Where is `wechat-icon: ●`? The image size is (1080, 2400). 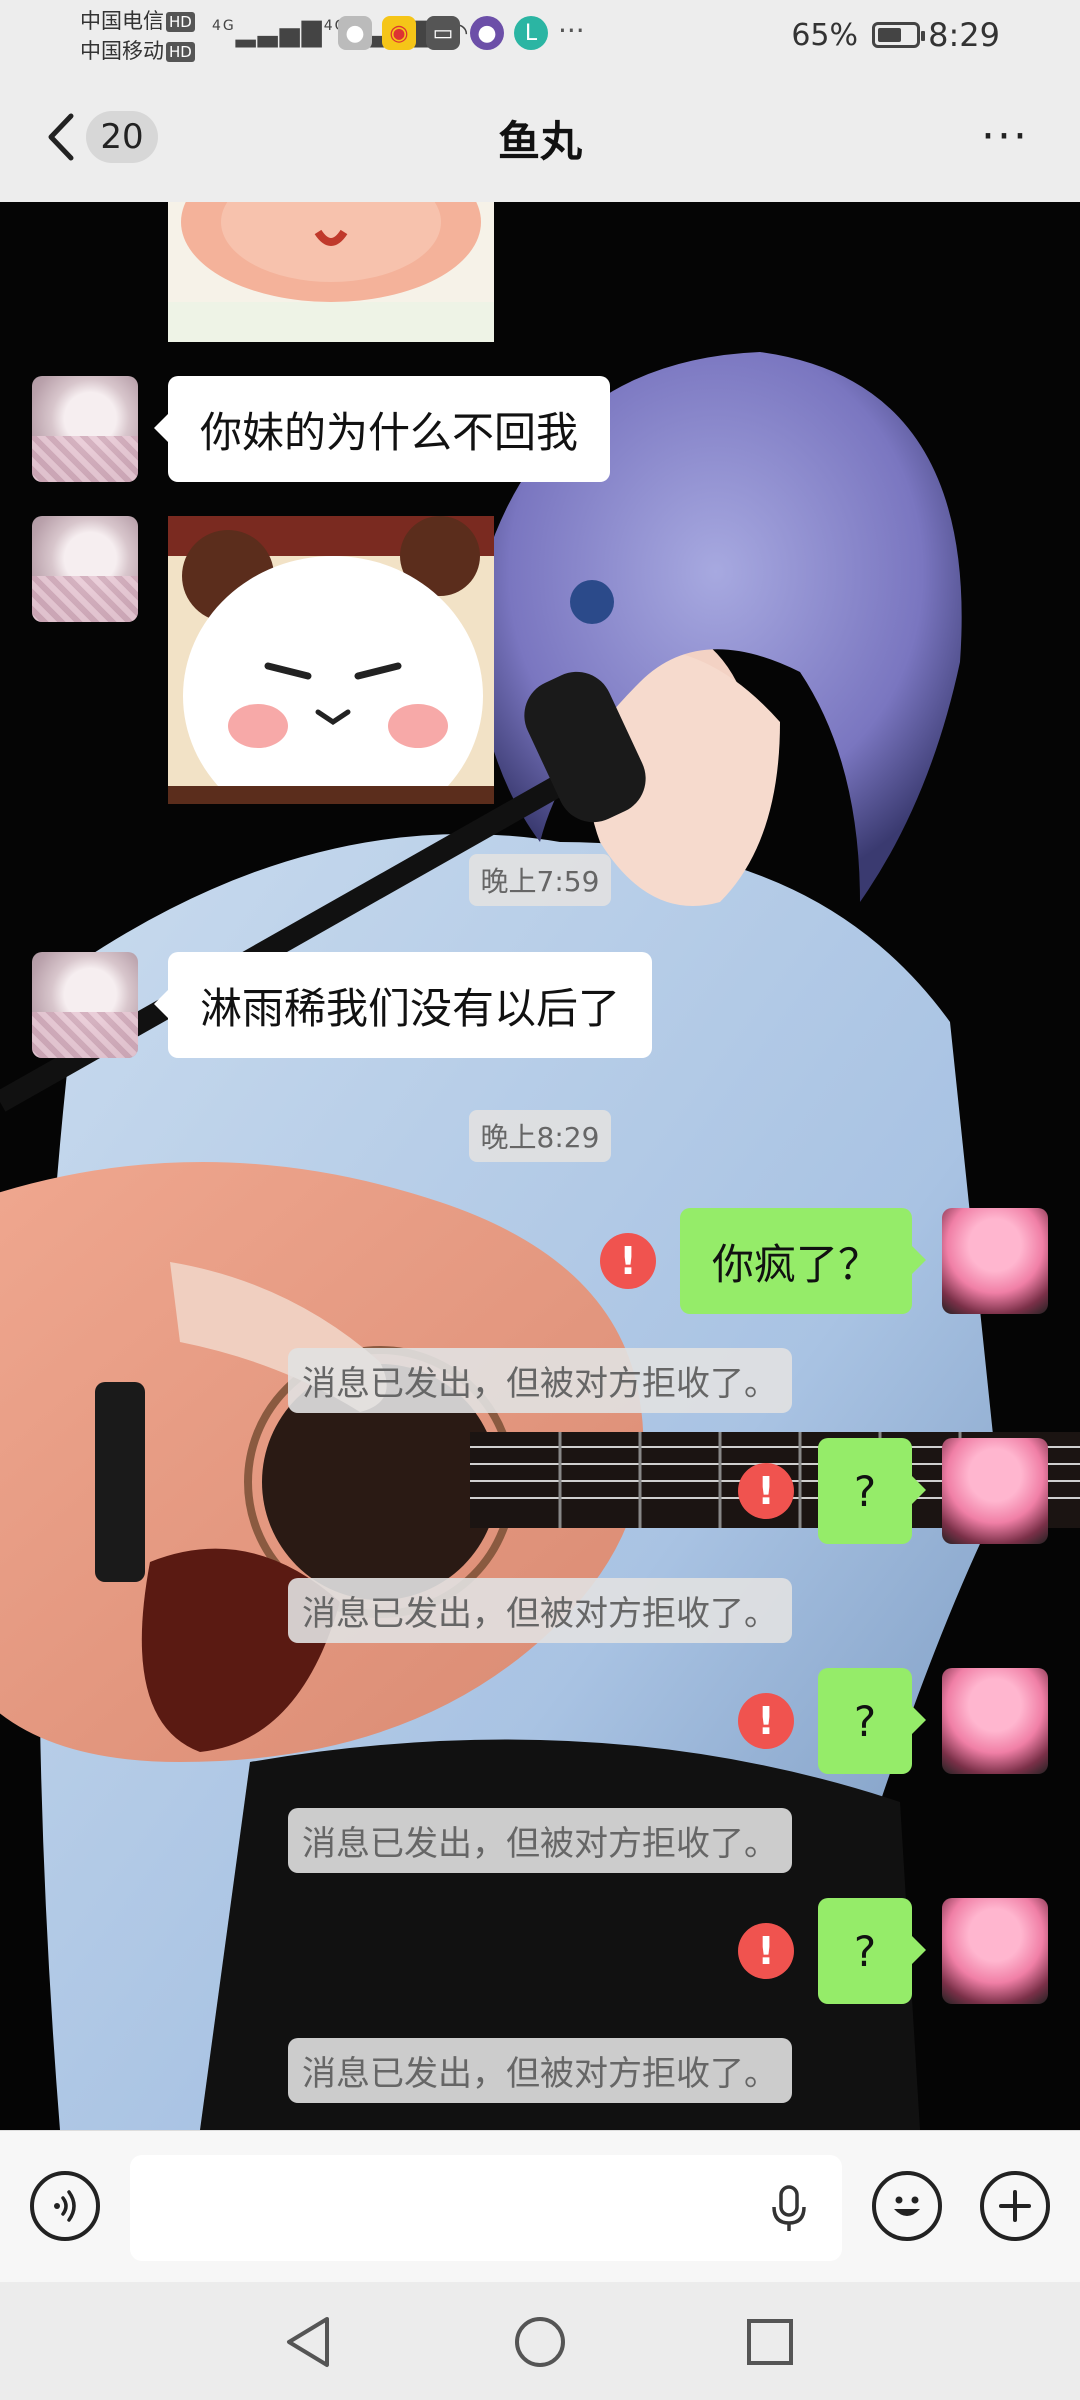 wechat-icon: ● is located at coordinates (355, 33).